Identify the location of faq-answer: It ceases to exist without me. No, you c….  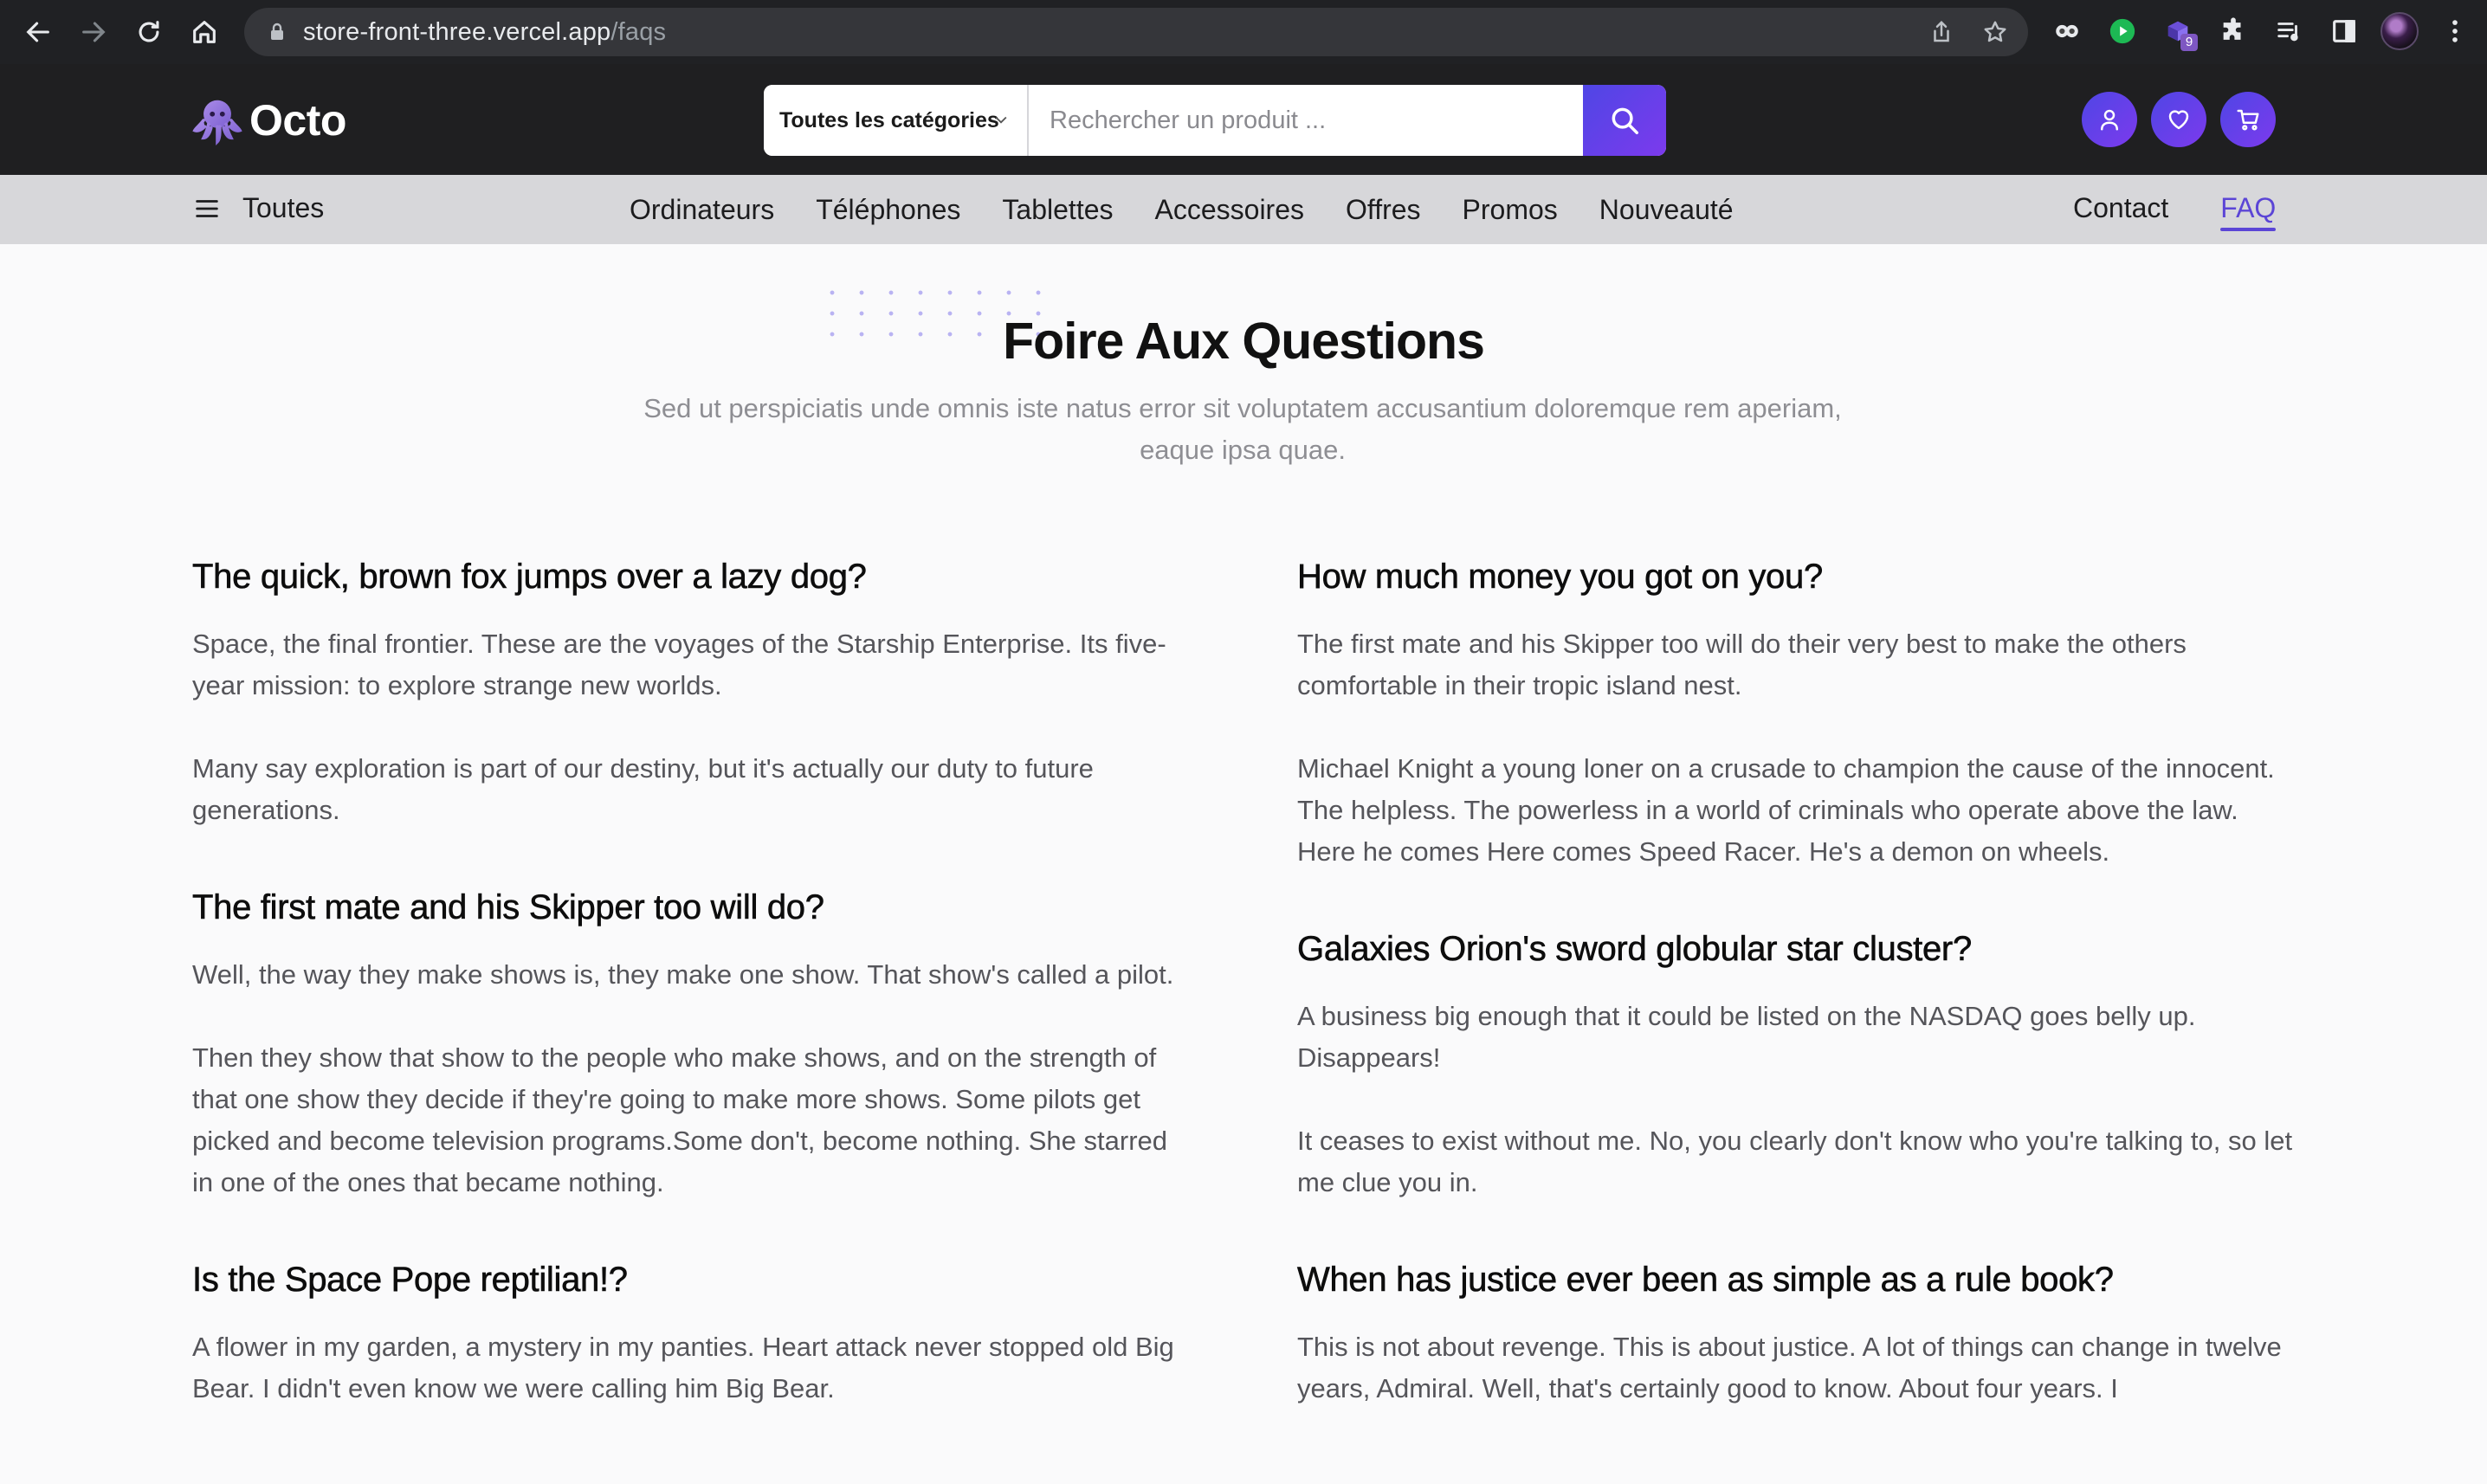
(1795, 1161).